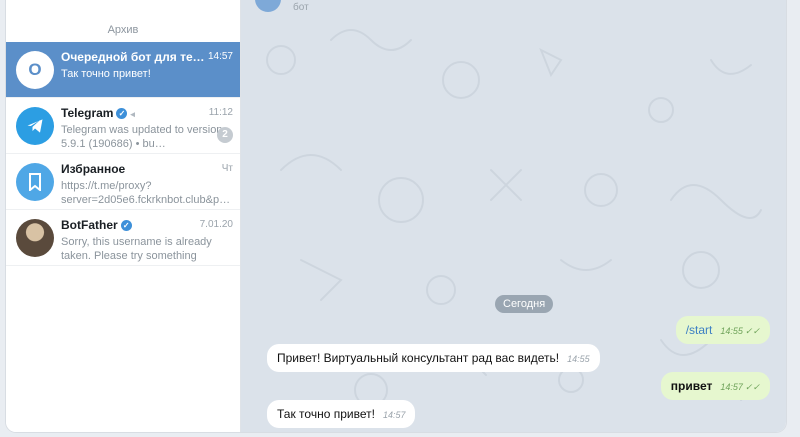 This screenshot has width=800, height=437. I want to click on chat-title: Избранное, so click(93, 169).